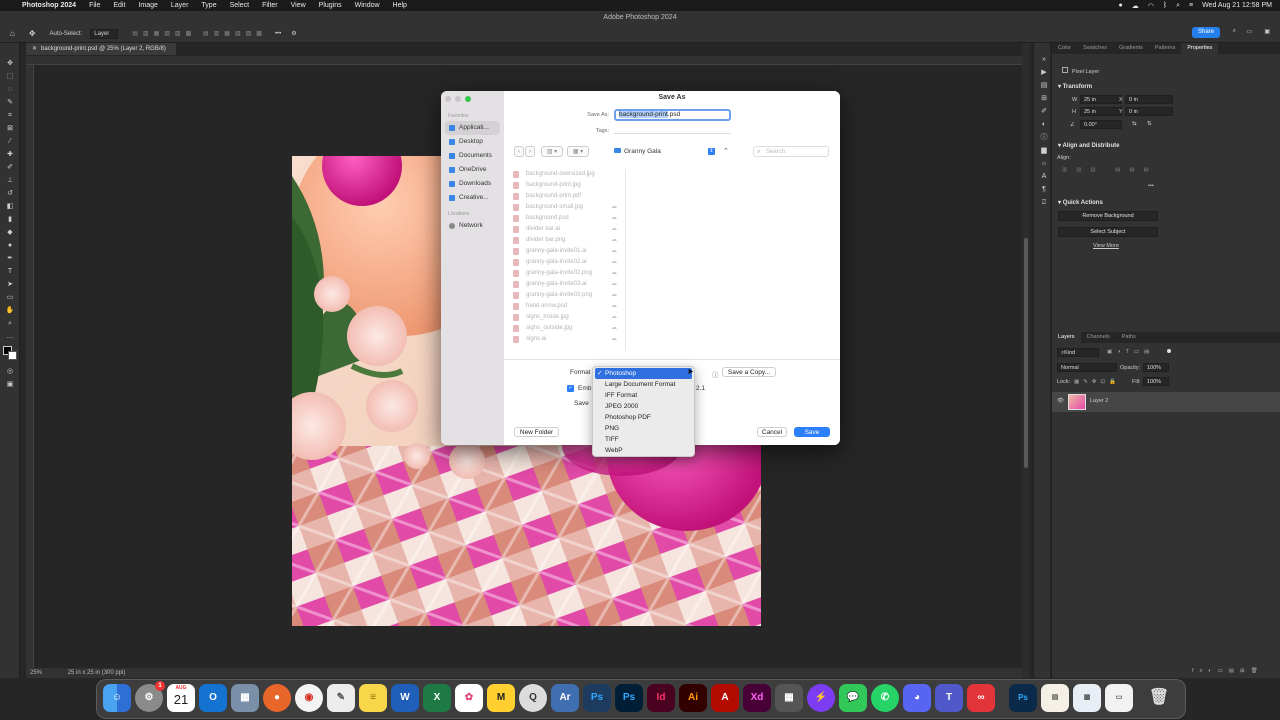  I want to click on quick-actions-header: ▾ Quick Actions, so click(1080, 202).